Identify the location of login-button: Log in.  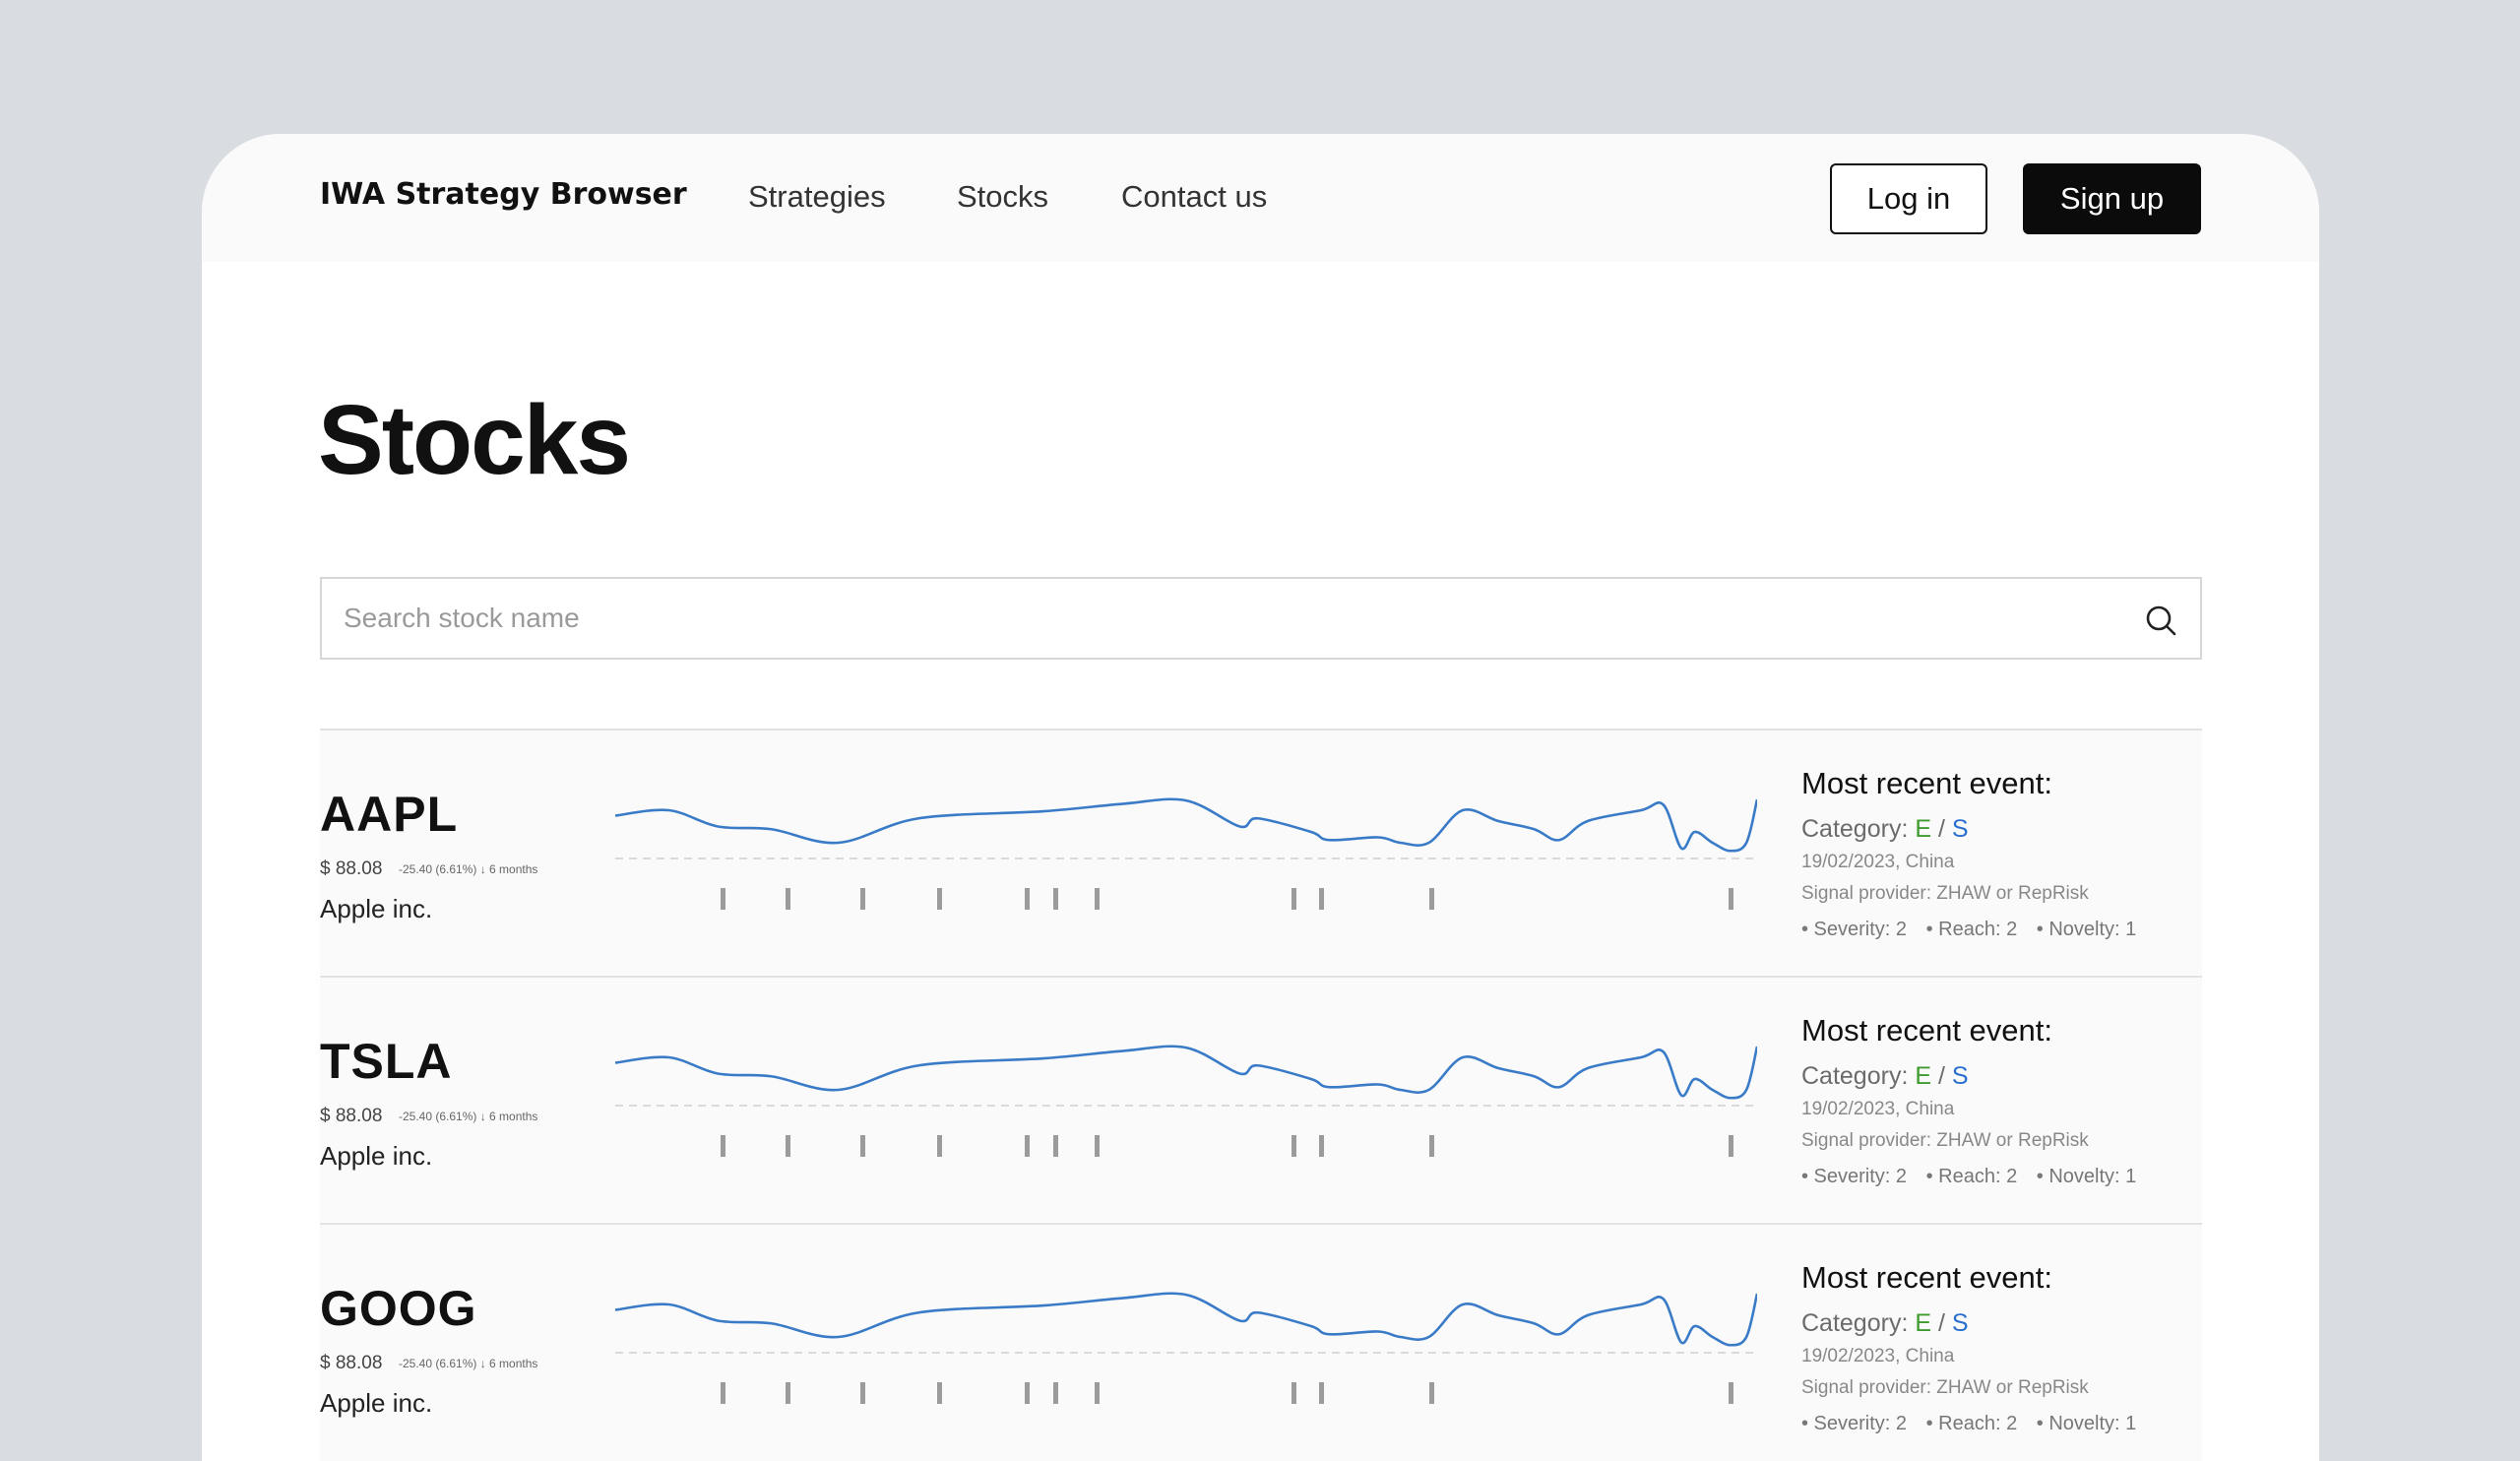
(1908, 198).